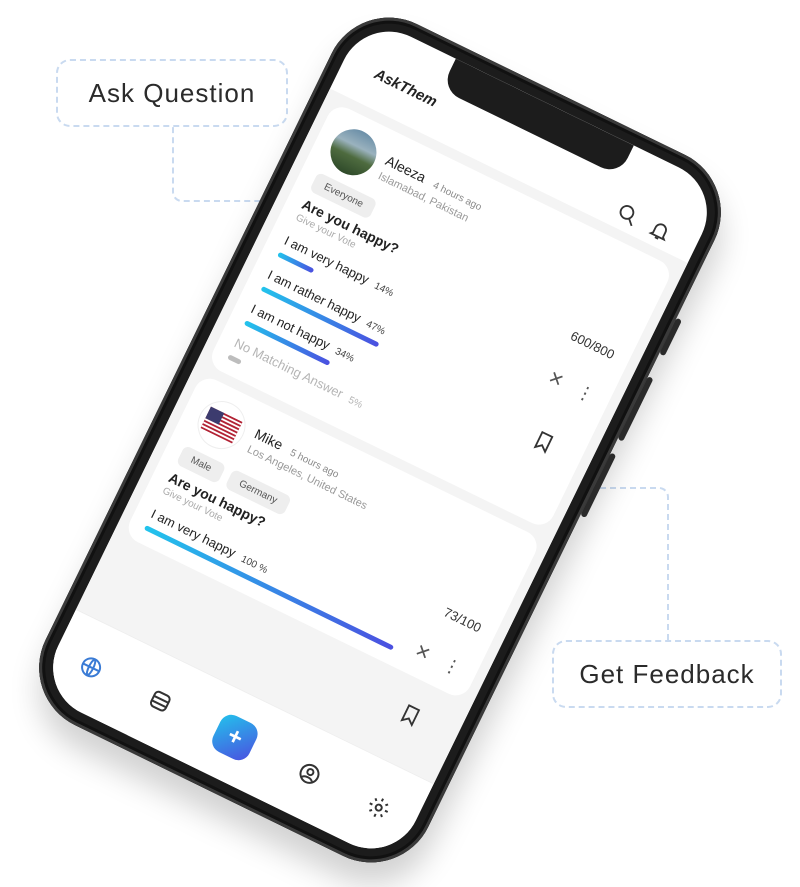 Image resolution: width=800 pixels, height=887 pixels. I want to click on us-flag-icon, so click(221, 425).